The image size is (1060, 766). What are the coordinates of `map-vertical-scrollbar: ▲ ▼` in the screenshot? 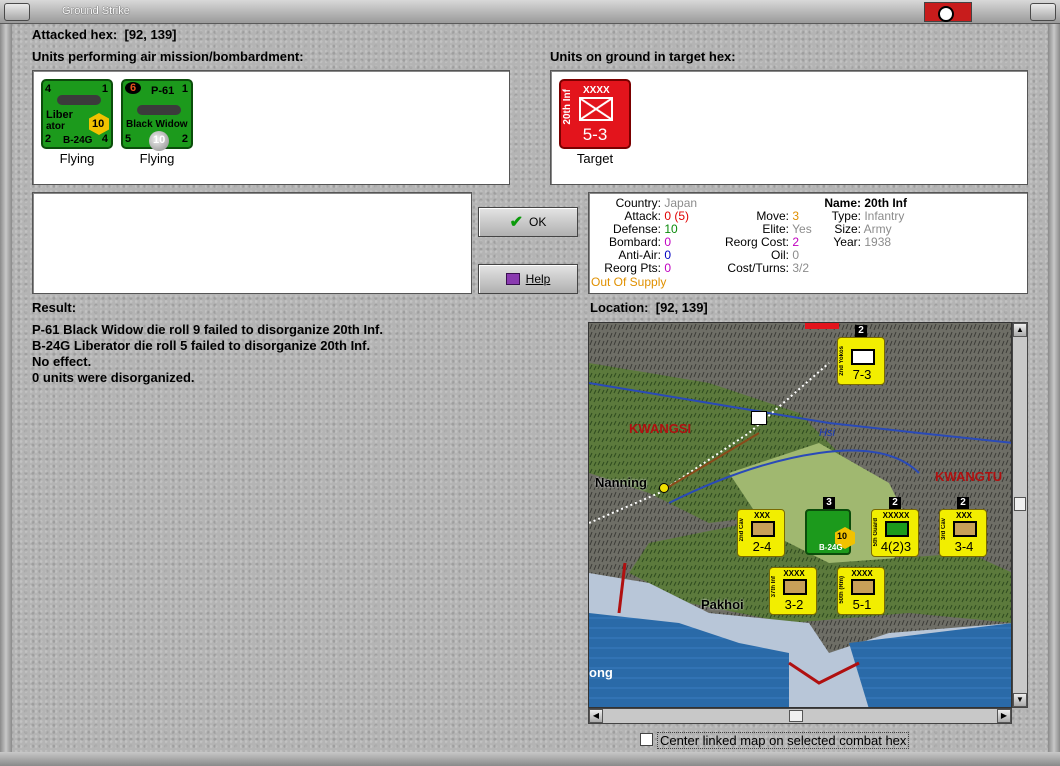 It's located at (1020, 515).